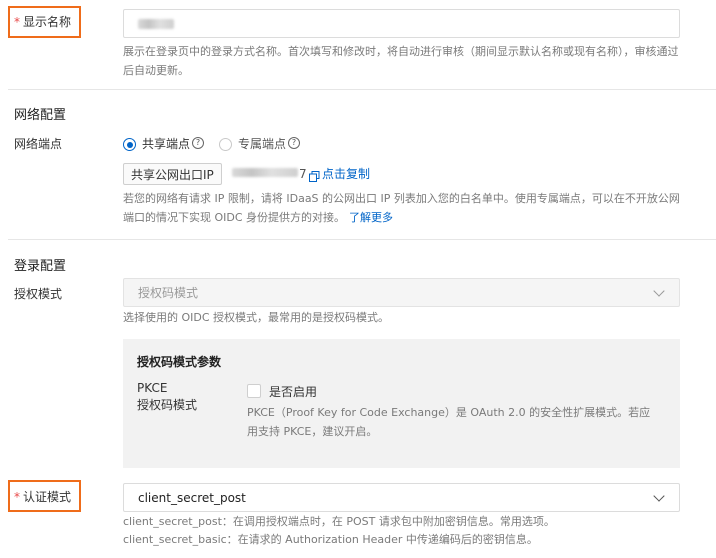 The image size is (716, 558). Describe the element at coordinates (43, 497) in the screenshot. I see `auth-mode-label: * 认证模式` at that location.